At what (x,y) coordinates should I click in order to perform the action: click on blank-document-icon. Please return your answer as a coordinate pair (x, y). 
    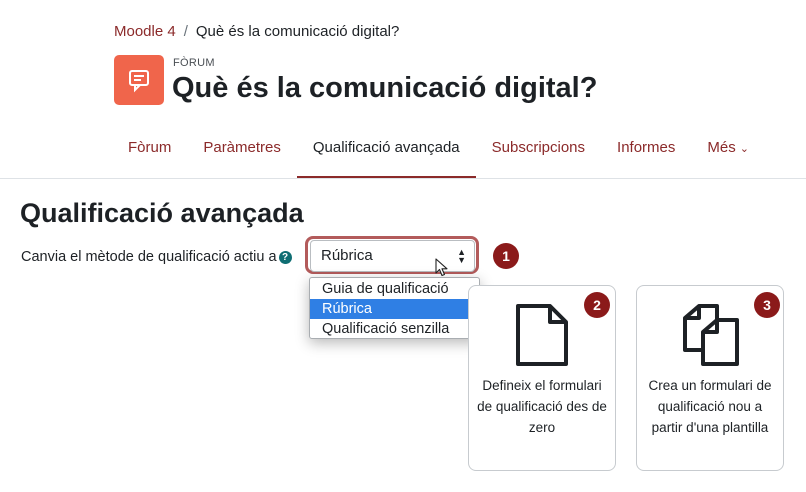
    Looking at the image, I should click on (542, 335).